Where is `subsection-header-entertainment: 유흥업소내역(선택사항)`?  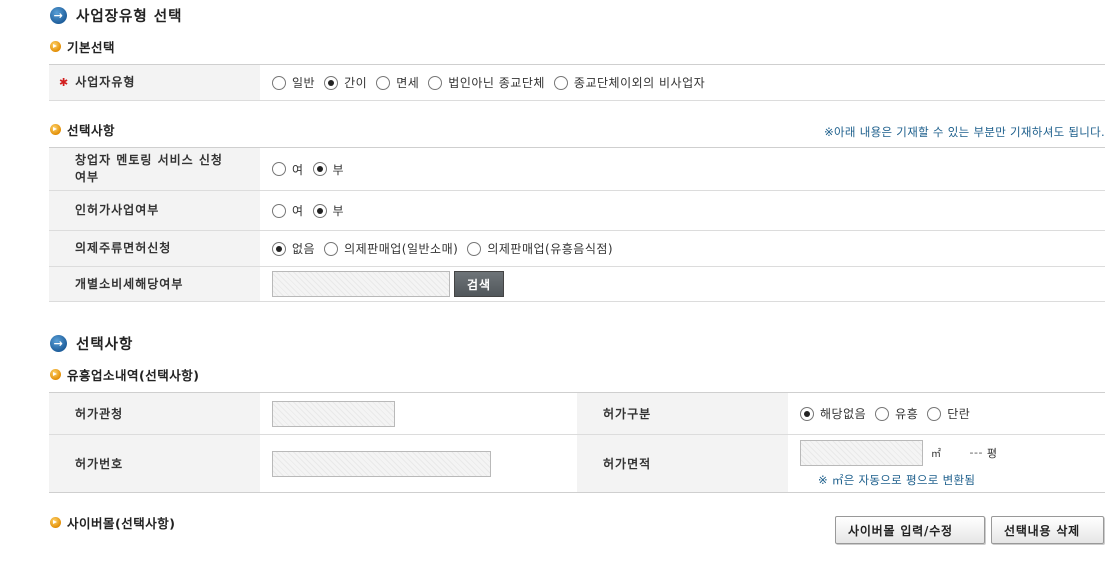 subsection-header-entertainment: 유흥업소내역(선택사항) is located at coordinates (124, 374).